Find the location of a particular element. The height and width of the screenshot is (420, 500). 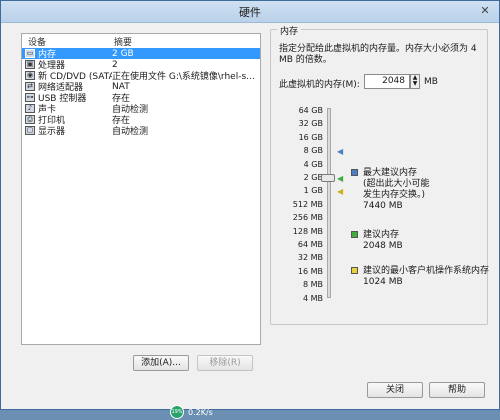

scale-label: 8 MB is located at coordinates (312, 285).